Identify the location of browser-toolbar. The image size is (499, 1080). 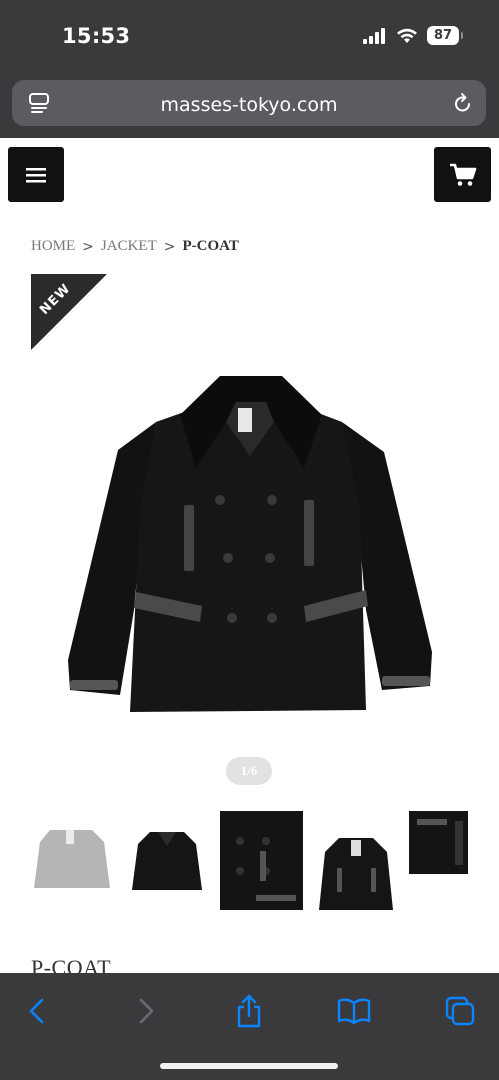
(249, 1026).